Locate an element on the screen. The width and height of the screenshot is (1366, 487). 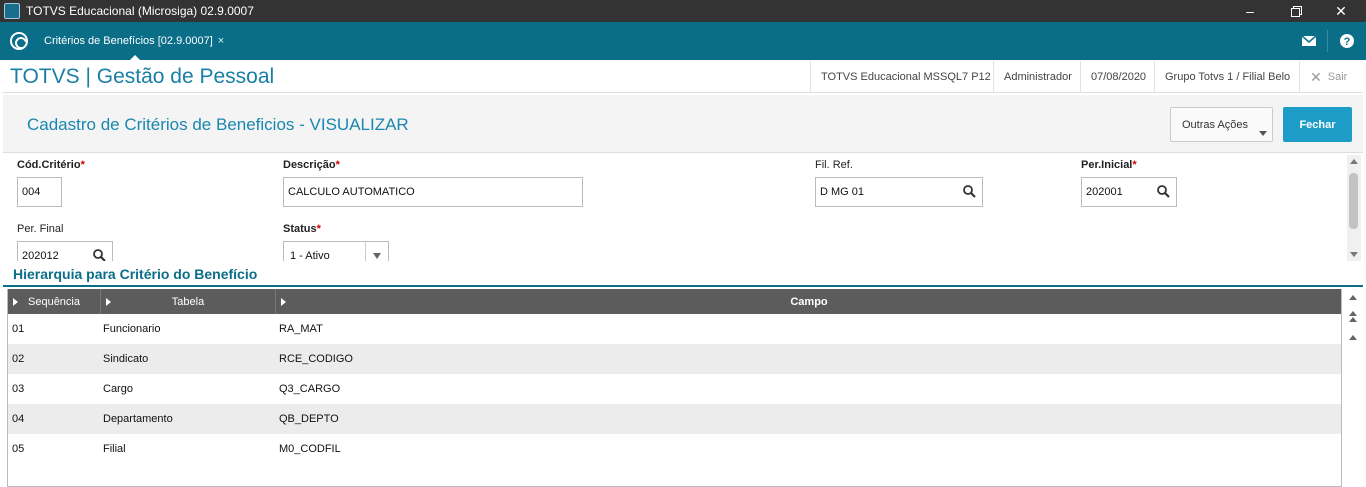
cod-criterio-input: 004 is located at coordinates (39, 192).